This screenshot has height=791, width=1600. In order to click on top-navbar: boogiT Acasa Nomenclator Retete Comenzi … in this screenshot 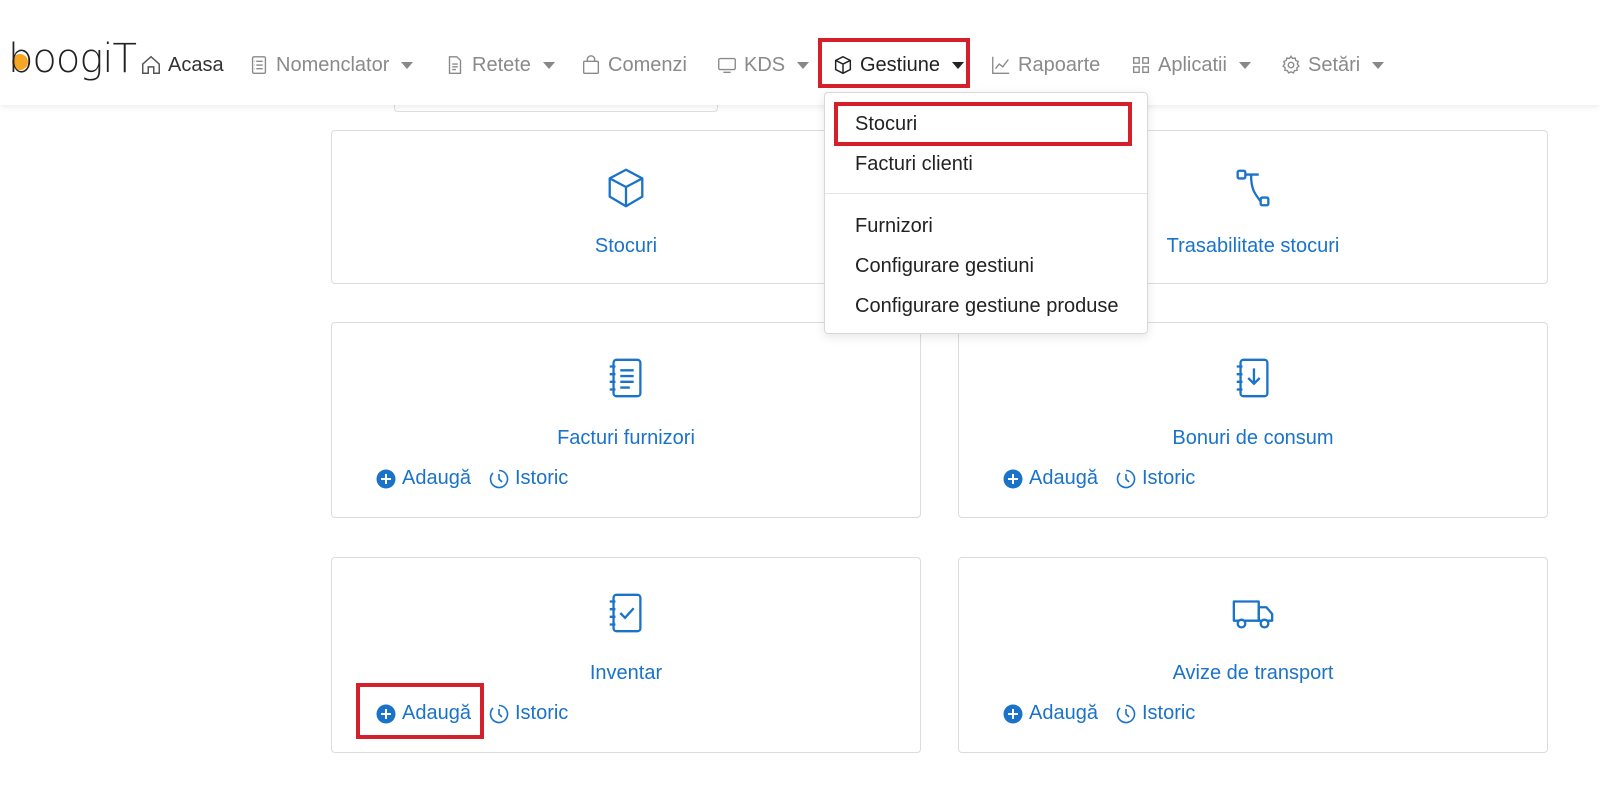, I will do `click(800, 52)`.